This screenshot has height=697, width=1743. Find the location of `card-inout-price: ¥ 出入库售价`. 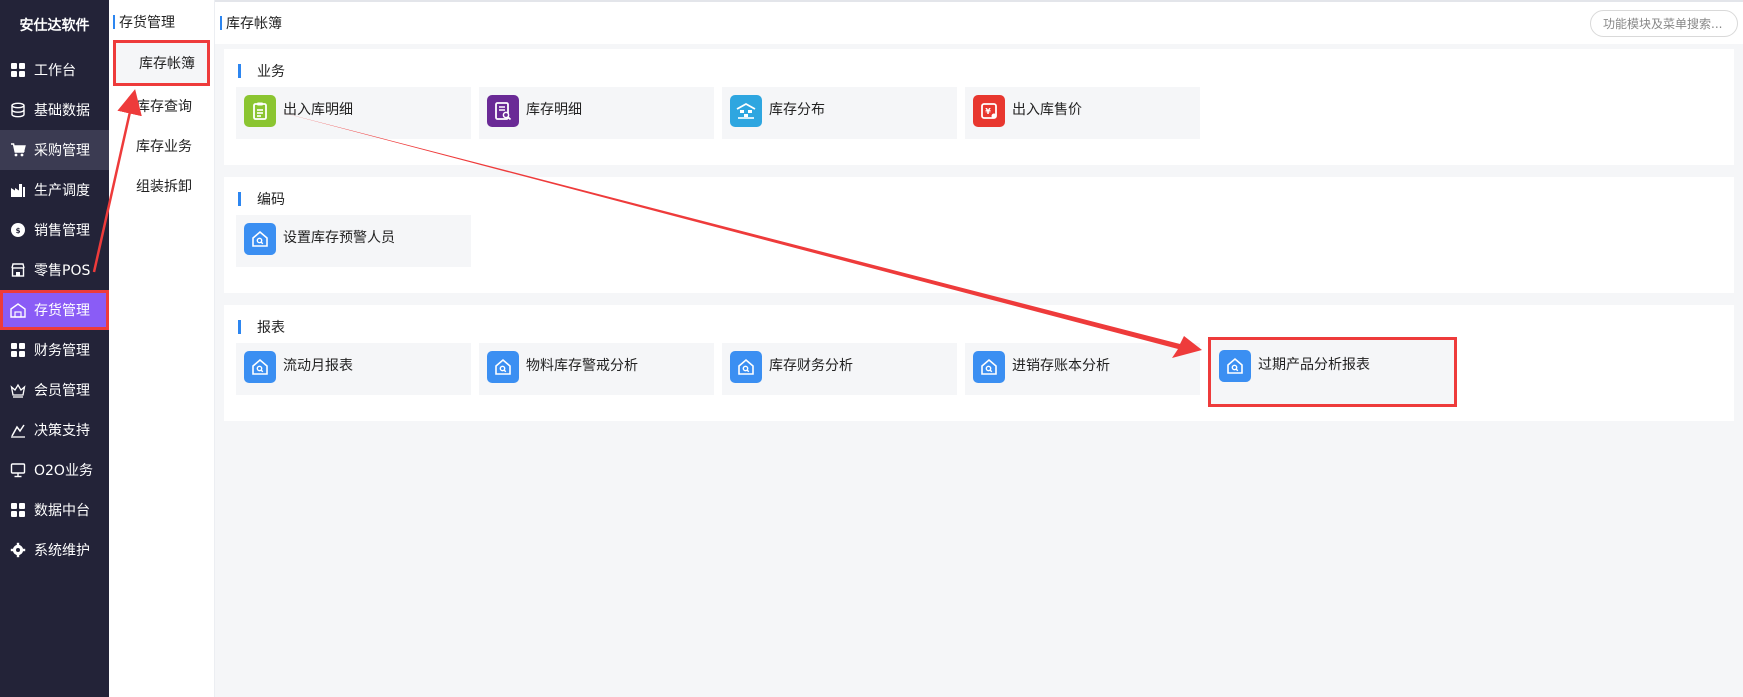

card-inout-price: ¥ 出入库售价 is located at coordinates (1082, 113).